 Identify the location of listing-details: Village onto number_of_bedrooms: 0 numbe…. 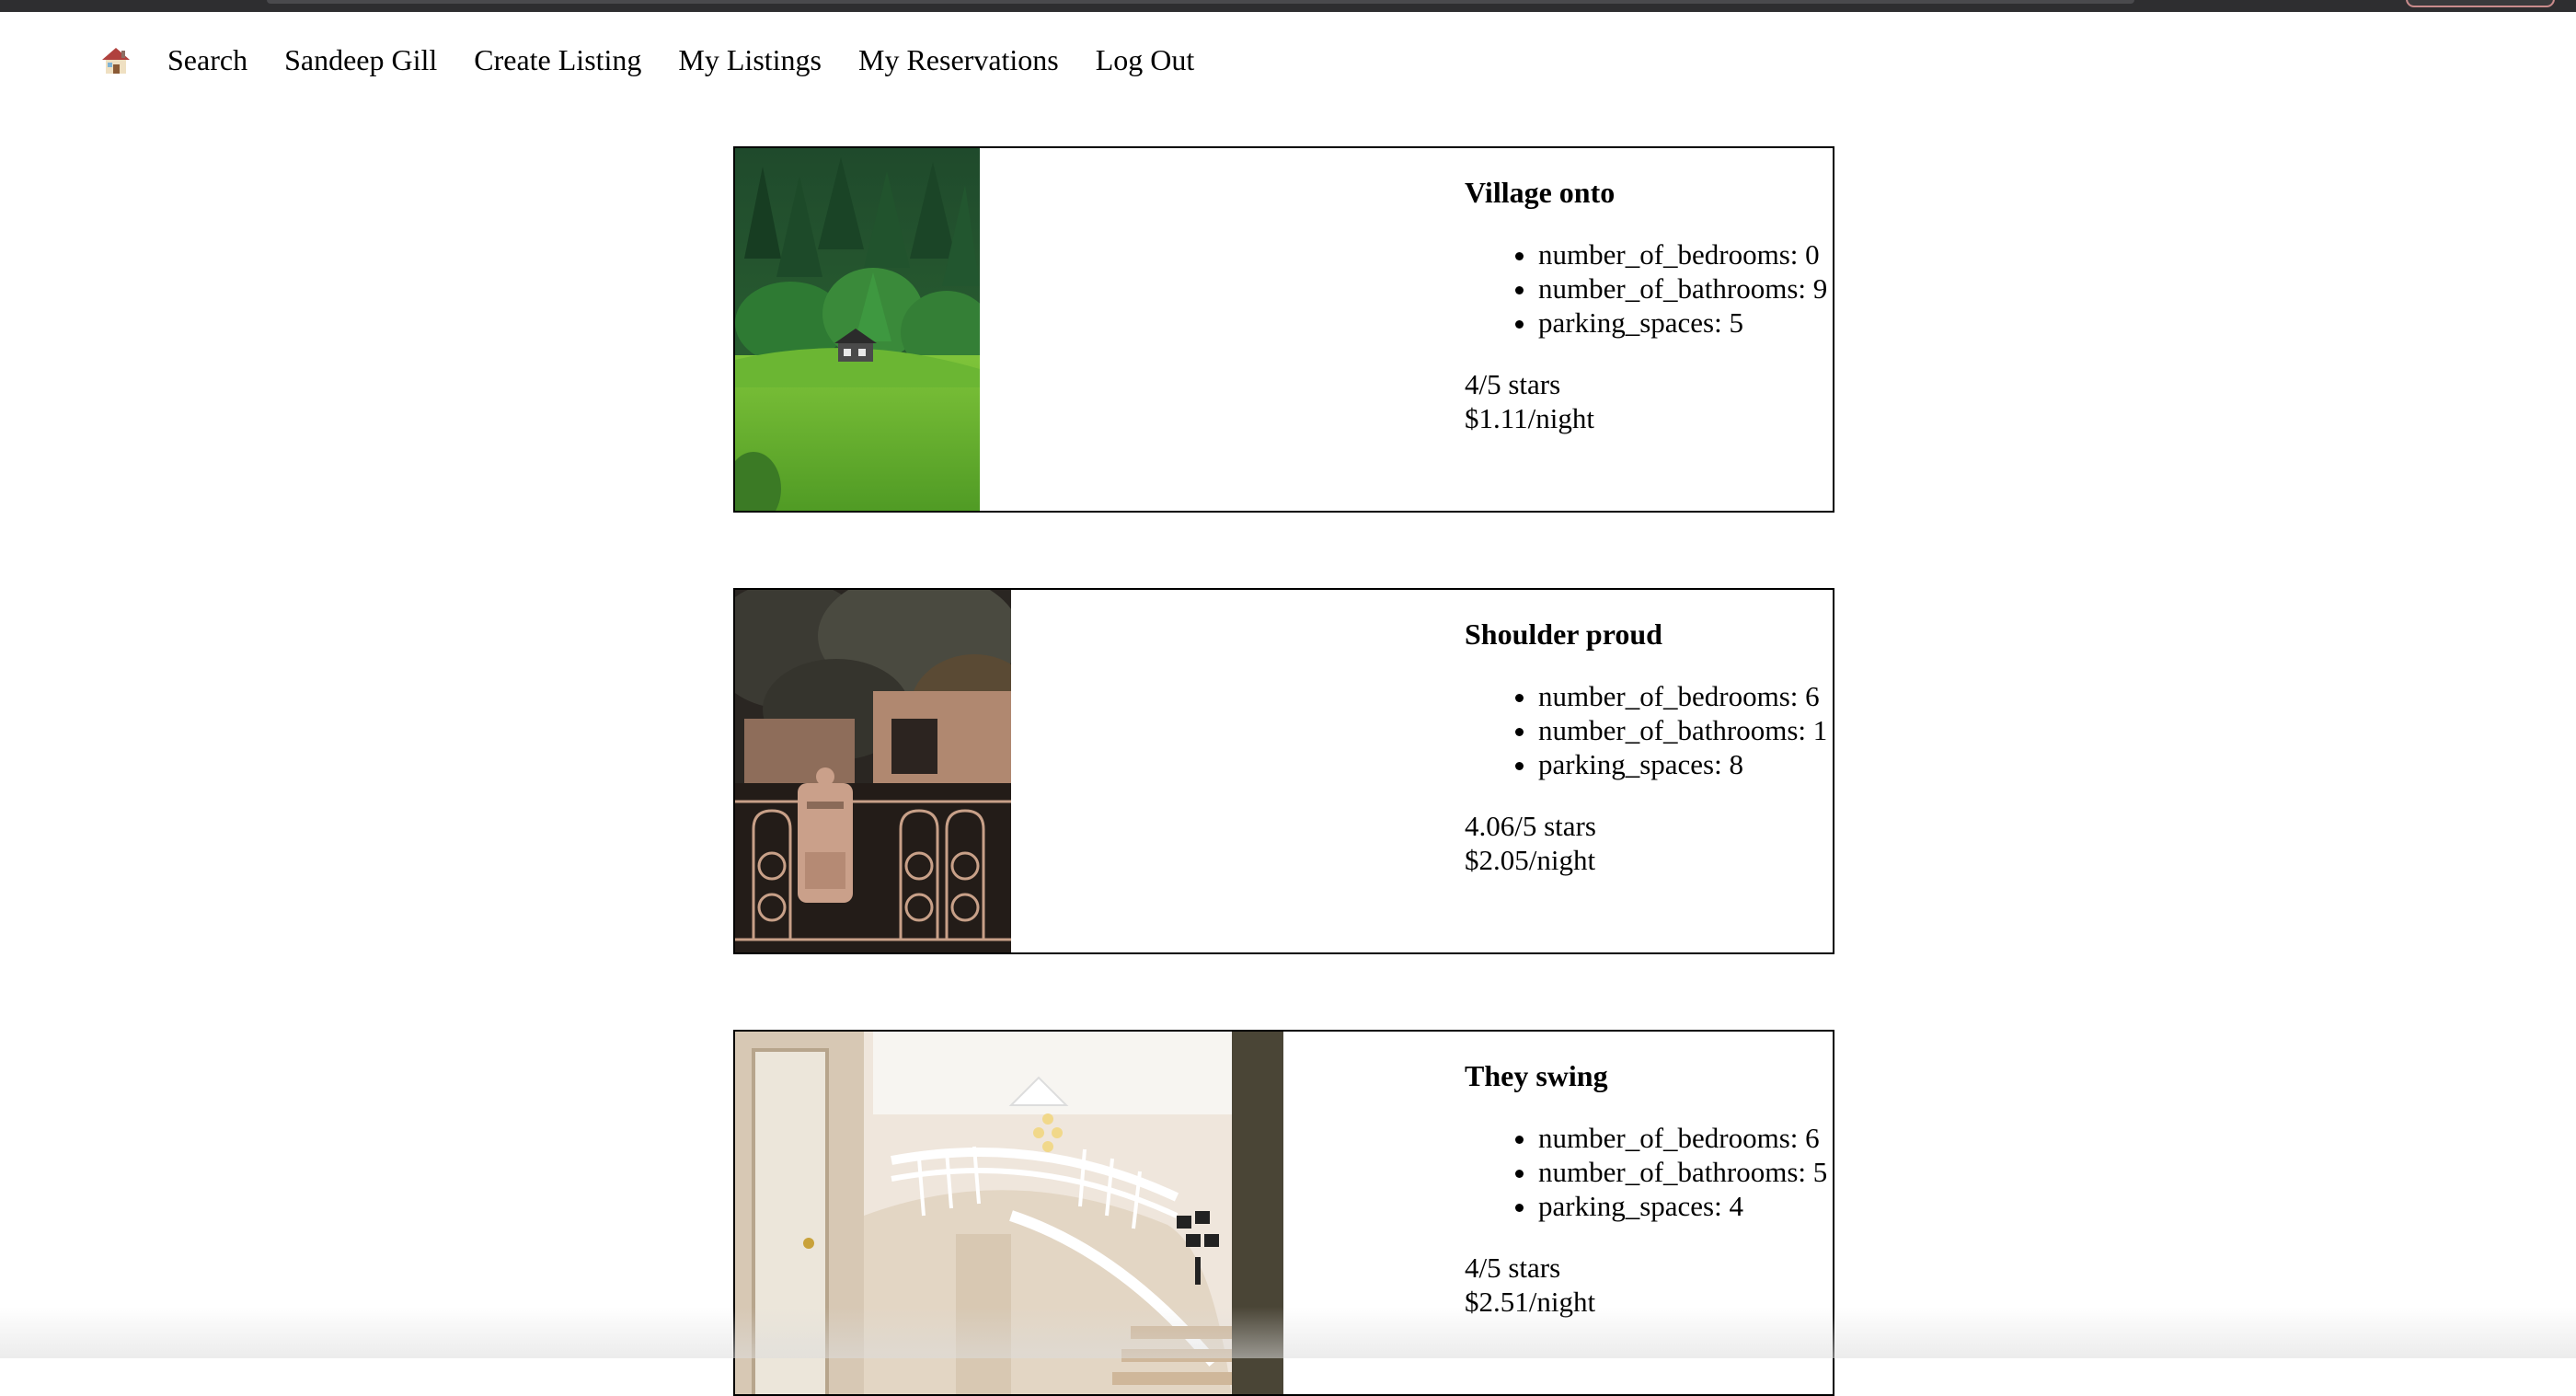
(1649, 305).